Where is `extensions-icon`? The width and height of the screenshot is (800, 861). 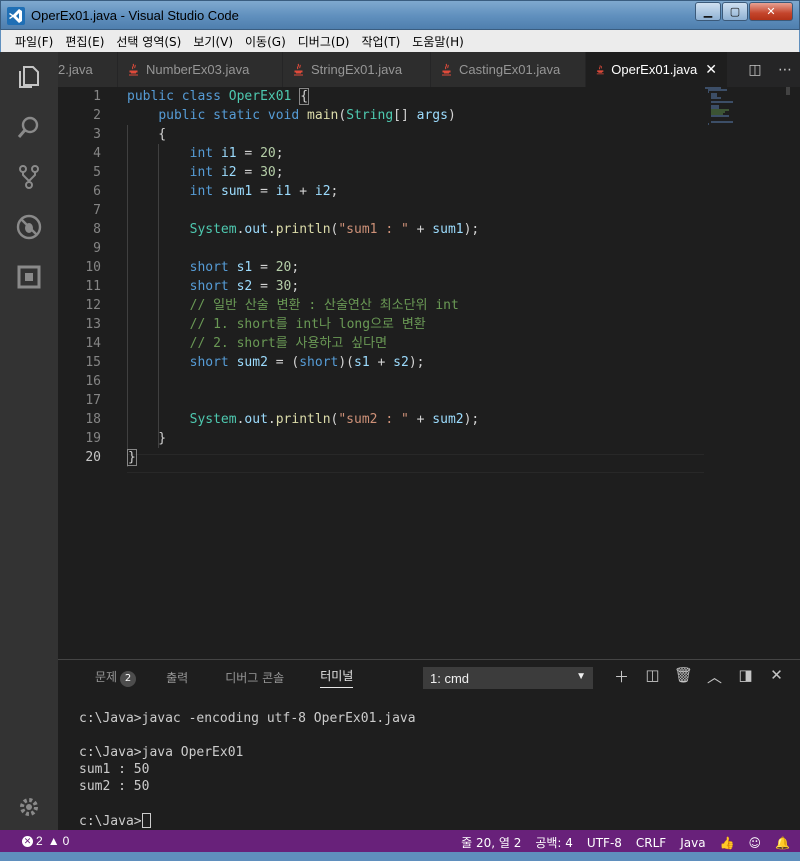 extensions-icon is located at coordinates (29, 277).